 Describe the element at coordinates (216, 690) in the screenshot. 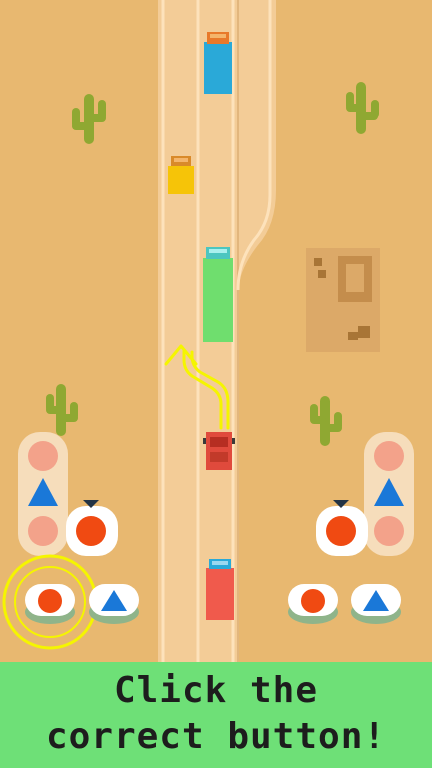

I see `instruction-line-1: Click the` at that location.